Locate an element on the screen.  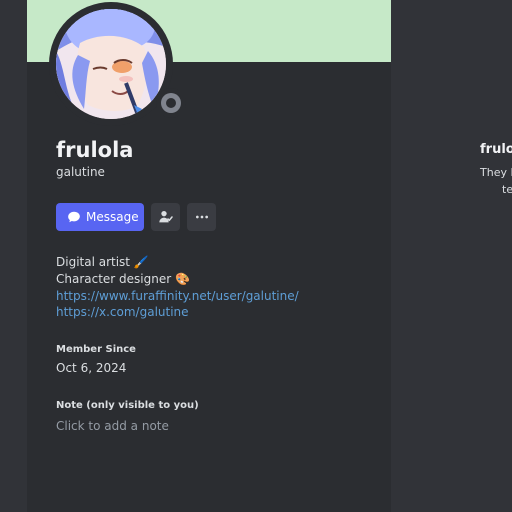
friend-action-button is located at coordinates (165, 217).